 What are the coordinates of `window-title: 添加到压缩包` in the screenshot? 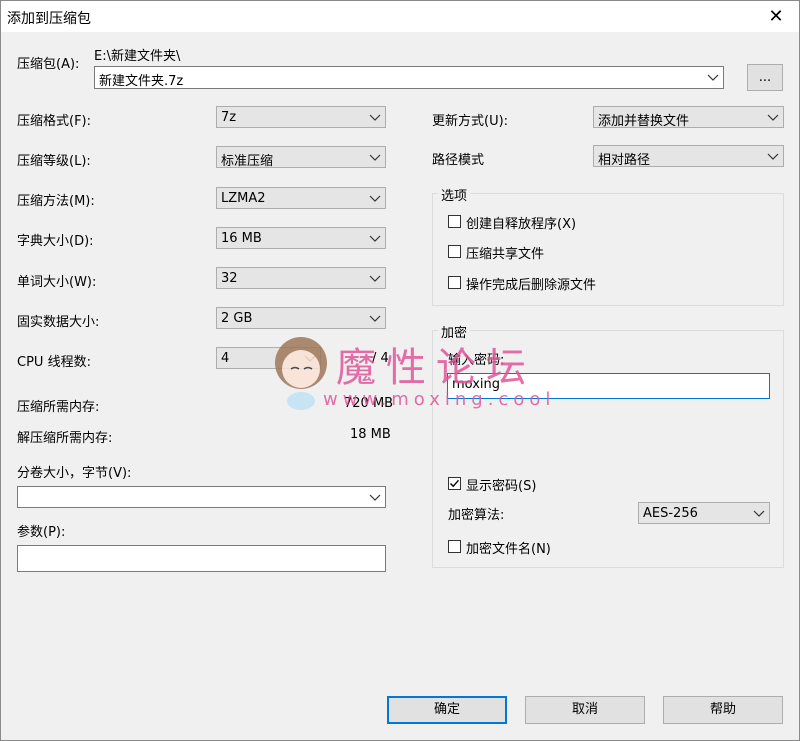 It's located at (49, 19).